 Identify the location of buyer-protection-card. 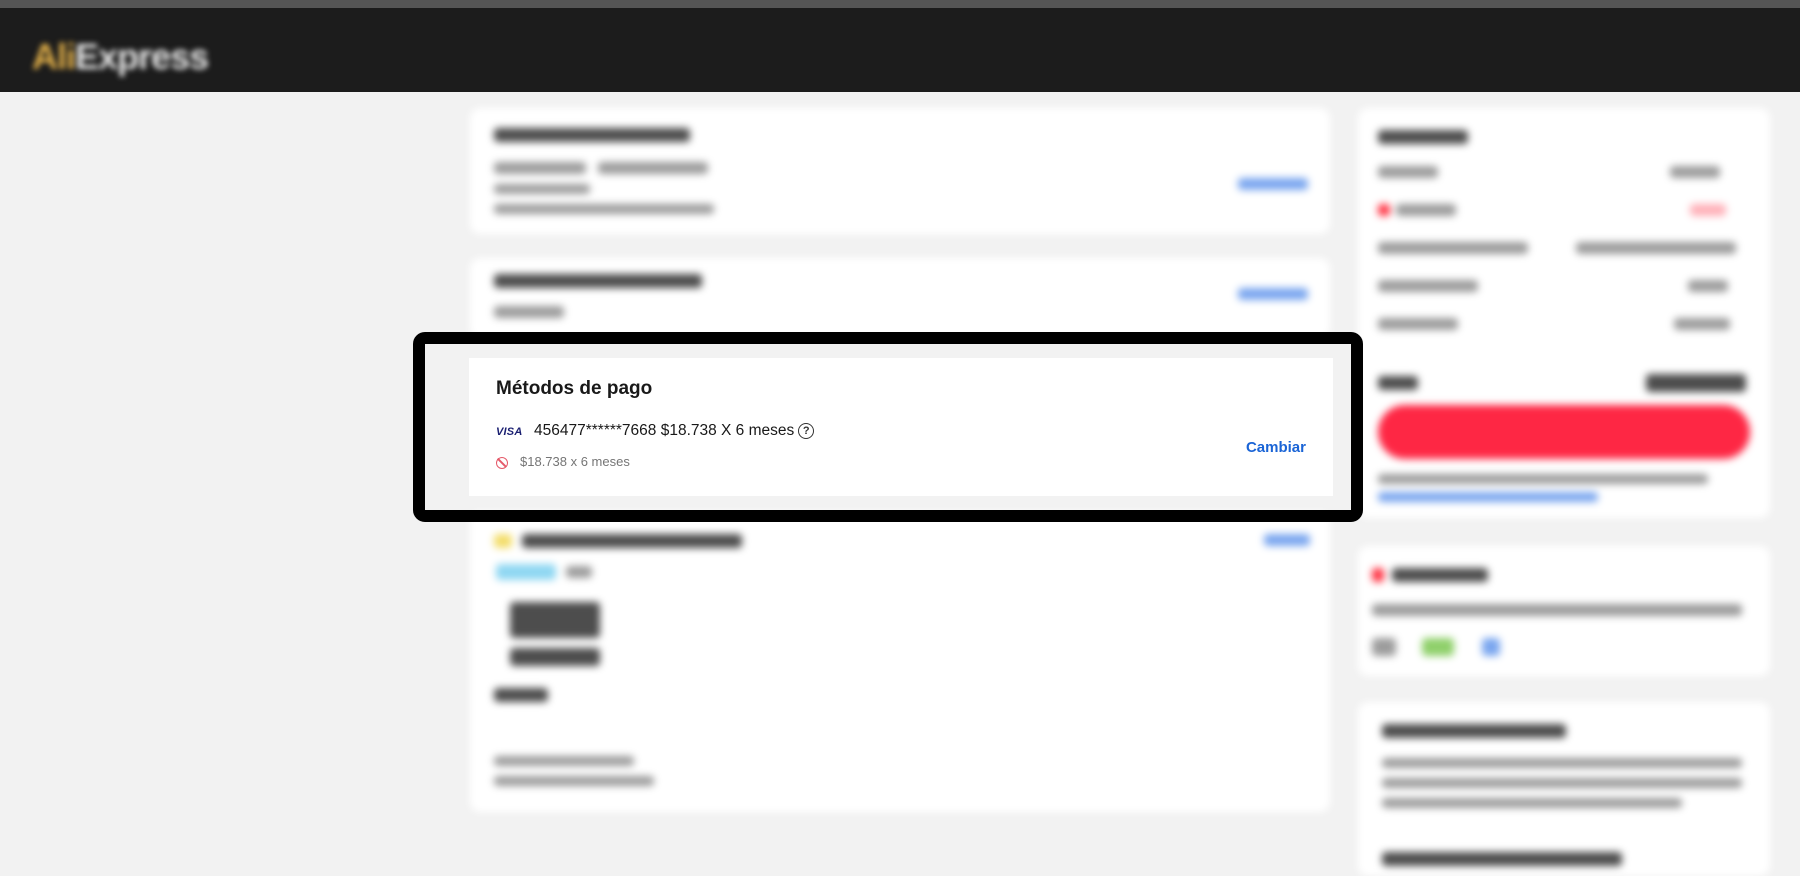
(1564, 611).